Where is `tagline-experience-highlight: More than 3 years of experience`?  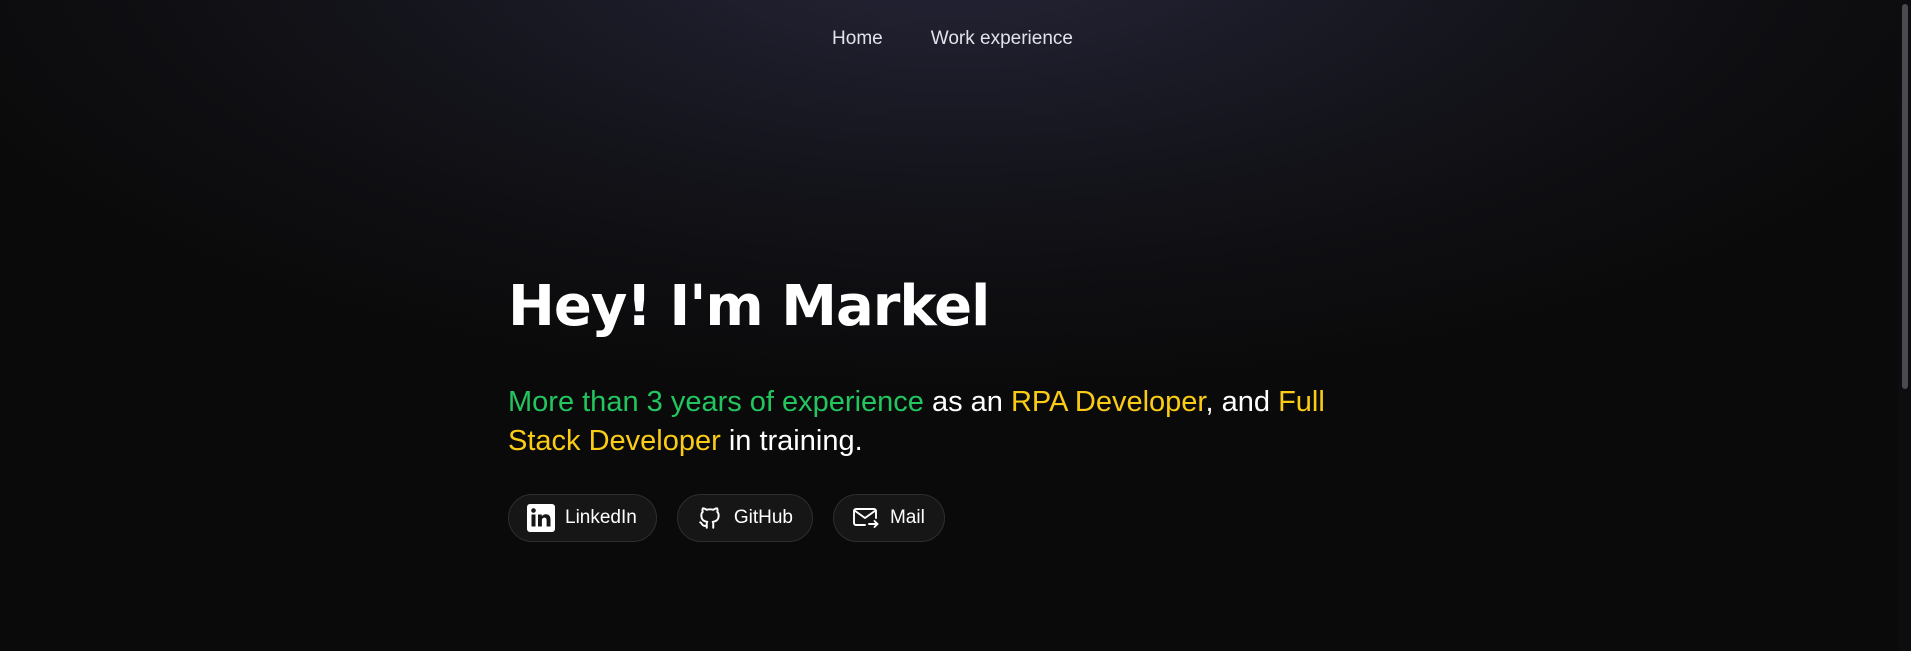
tagline-experience-highlight: More than 3 years of experience is located at coordinates (716, 402).